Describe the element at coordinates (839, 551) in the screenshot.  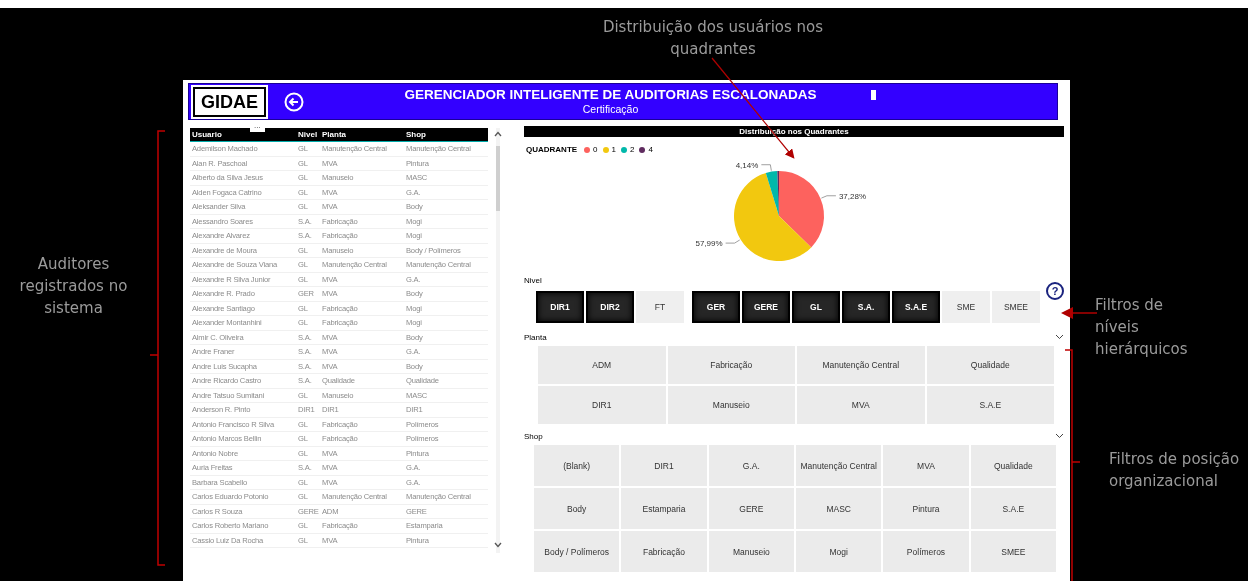
I see `shop-filter-button: Mogi` at that location.